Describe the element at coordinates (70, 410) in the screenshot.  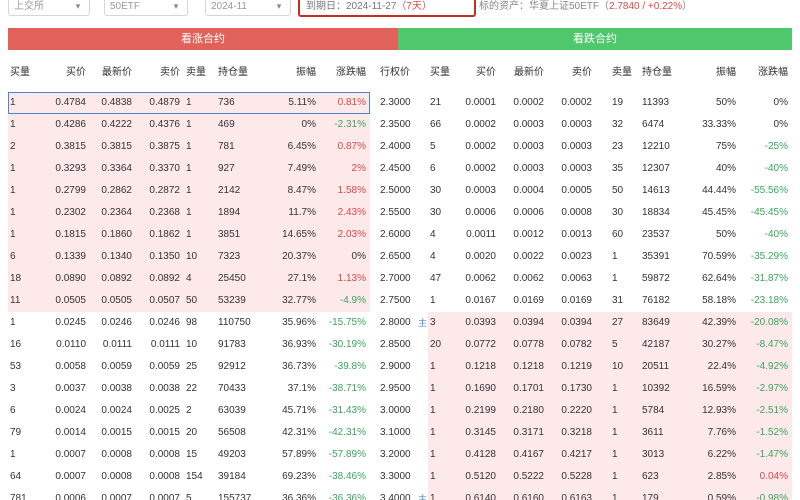
I see `call-bid: 0.0024` at that location.